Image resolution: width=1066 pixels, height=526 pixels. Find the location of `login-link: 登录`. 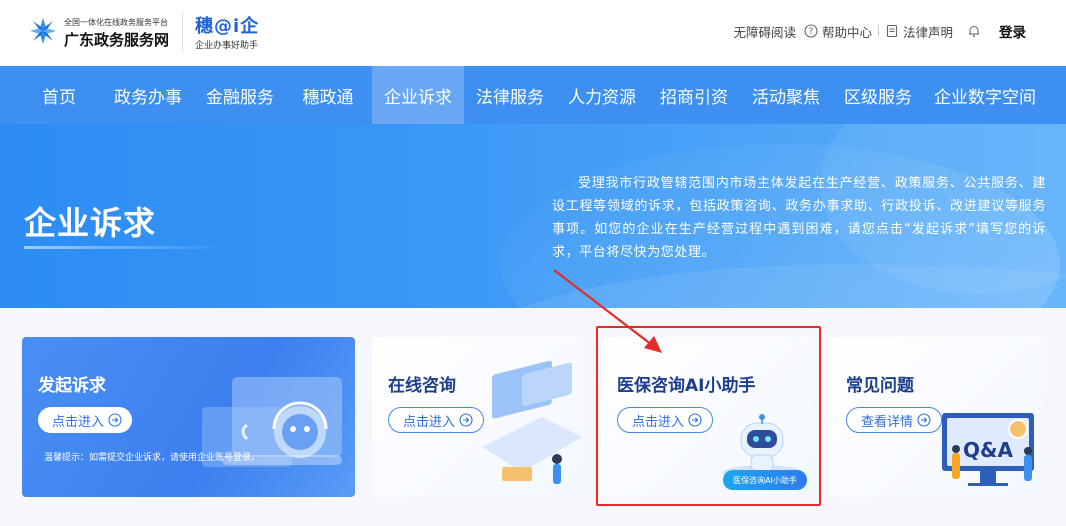

login-link: 登录 is located at coordinates (1012, 31).